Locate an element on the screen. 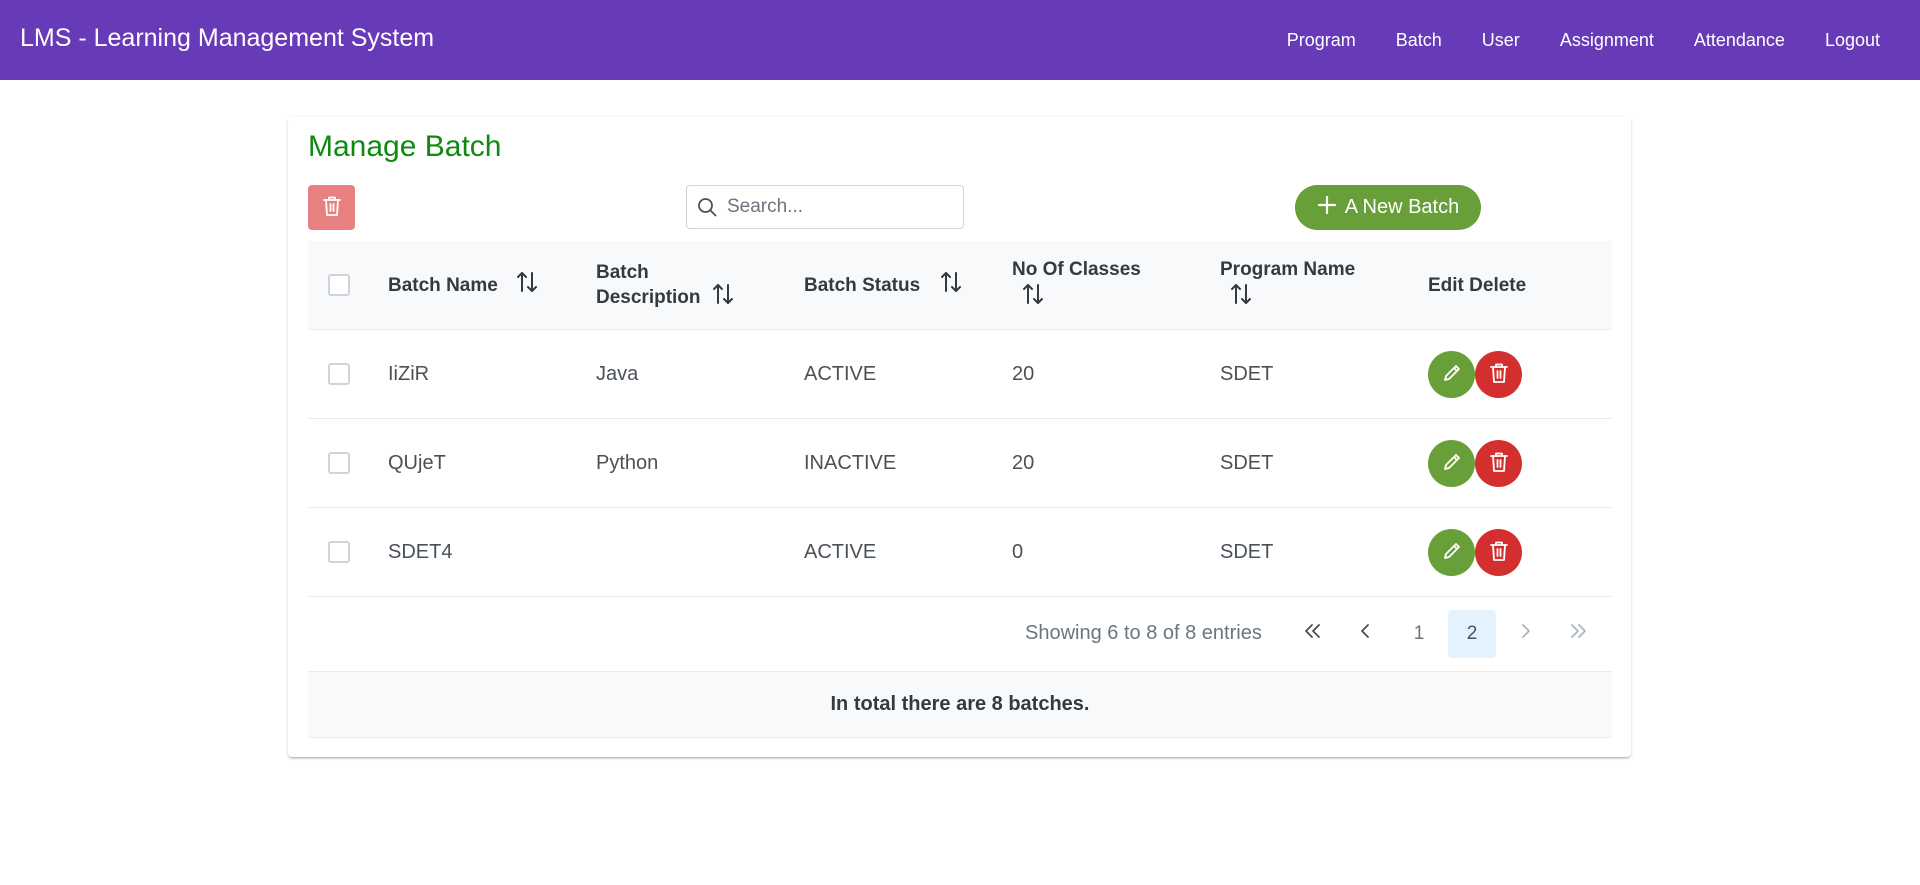 This screenshot has width=1920, height=885. batch-name-cell: QUjeT is located at coordinates (417, 462).